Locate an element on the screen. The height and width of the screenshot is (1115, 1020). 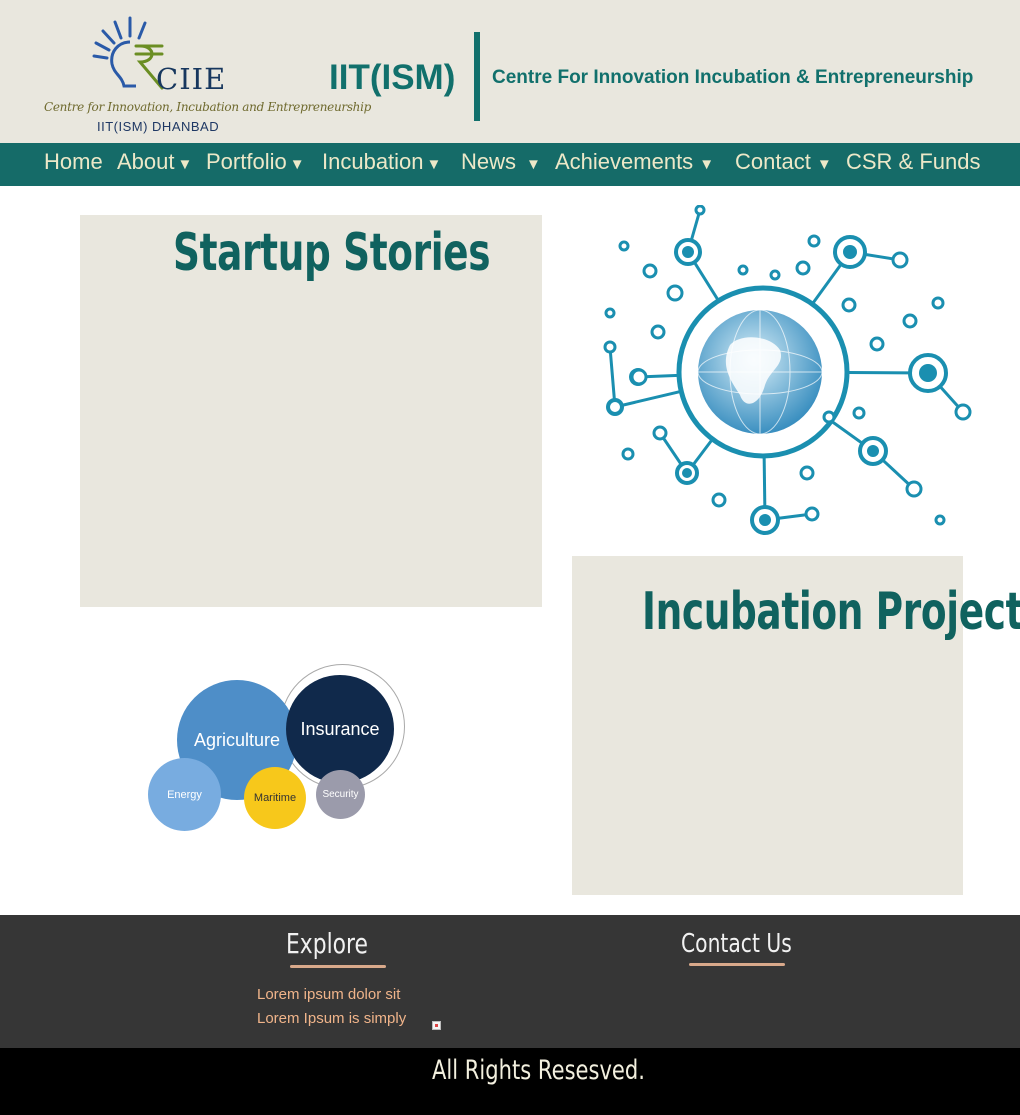
nav-achievements: Achievements ▼ is located at coordinates (634, 164).